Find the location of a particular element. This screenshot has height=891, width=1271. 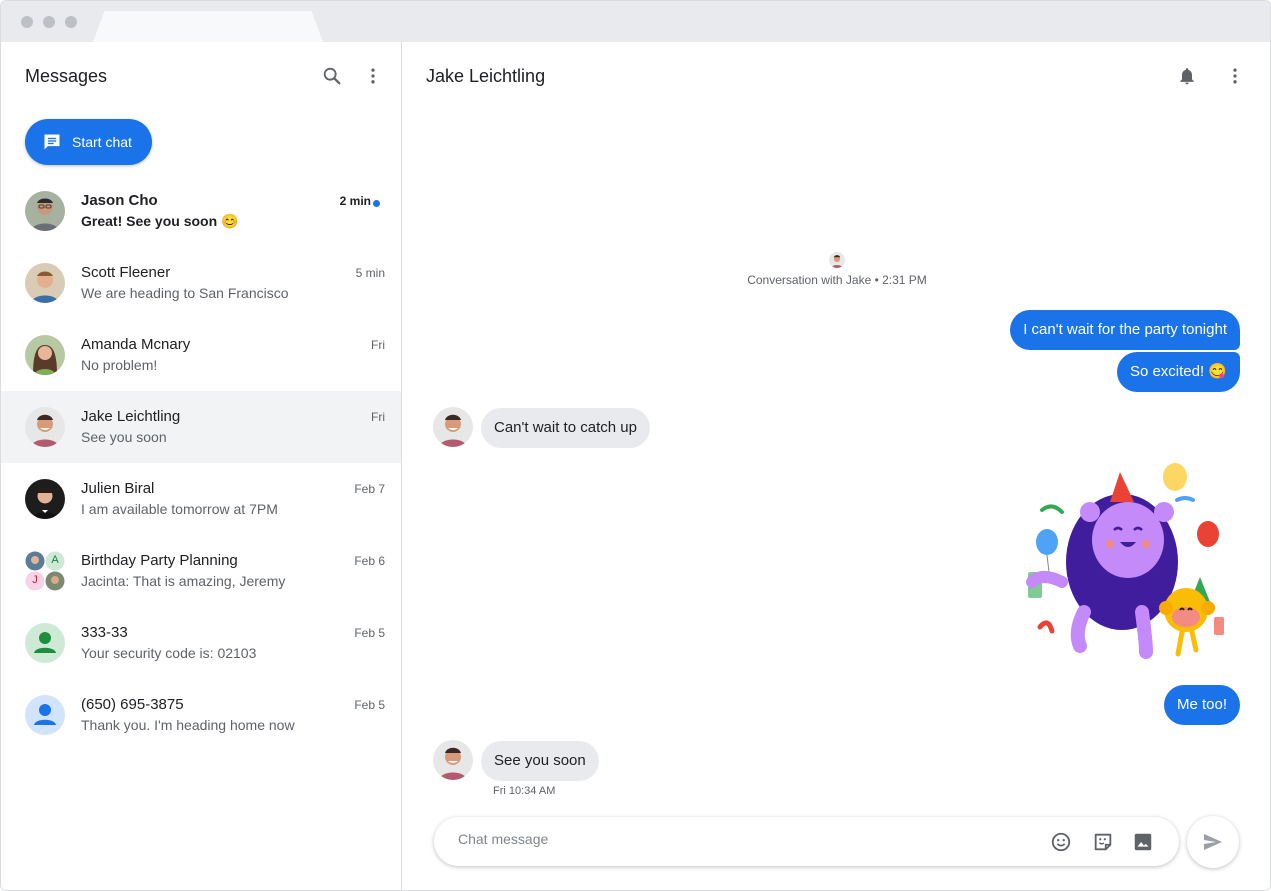

search-button is located at coordinates (332, 76).